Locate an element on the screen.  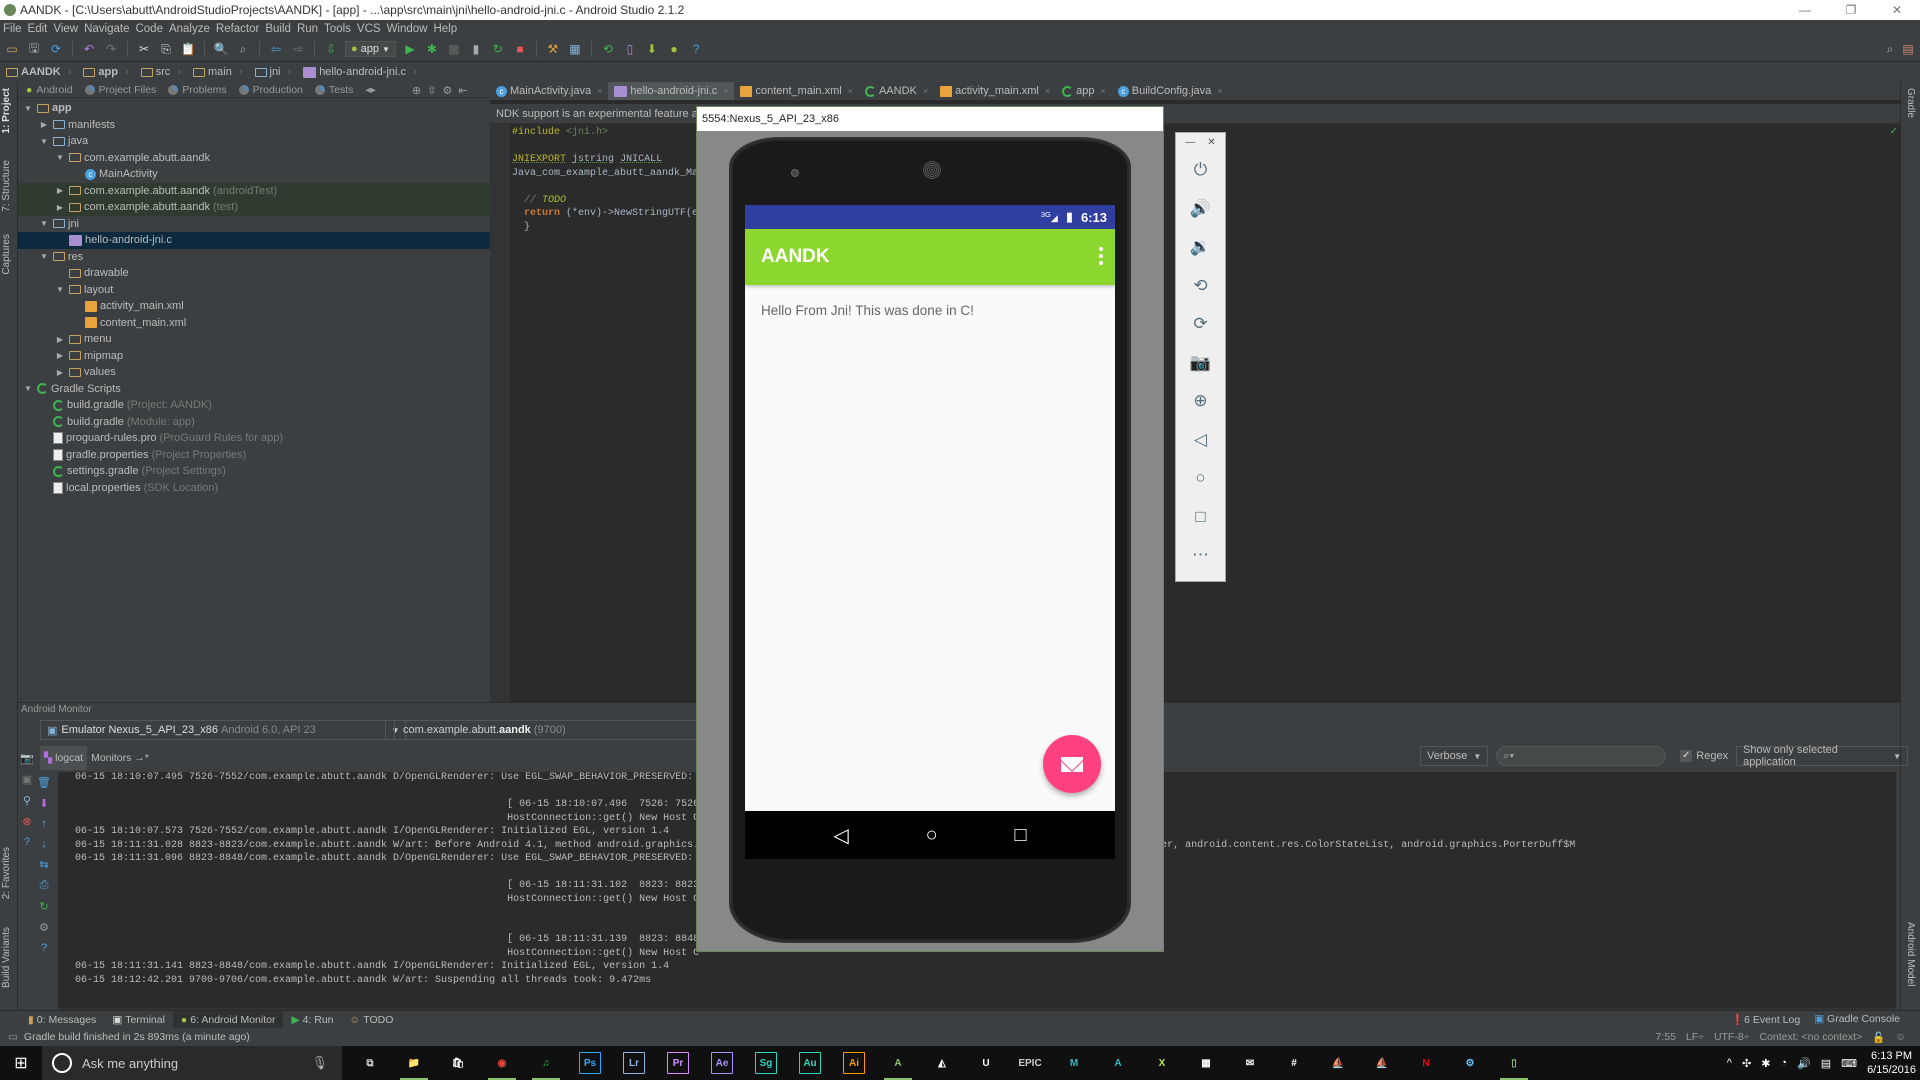
run-config-select: ● app ▼ is located at coordinates (370, 49).